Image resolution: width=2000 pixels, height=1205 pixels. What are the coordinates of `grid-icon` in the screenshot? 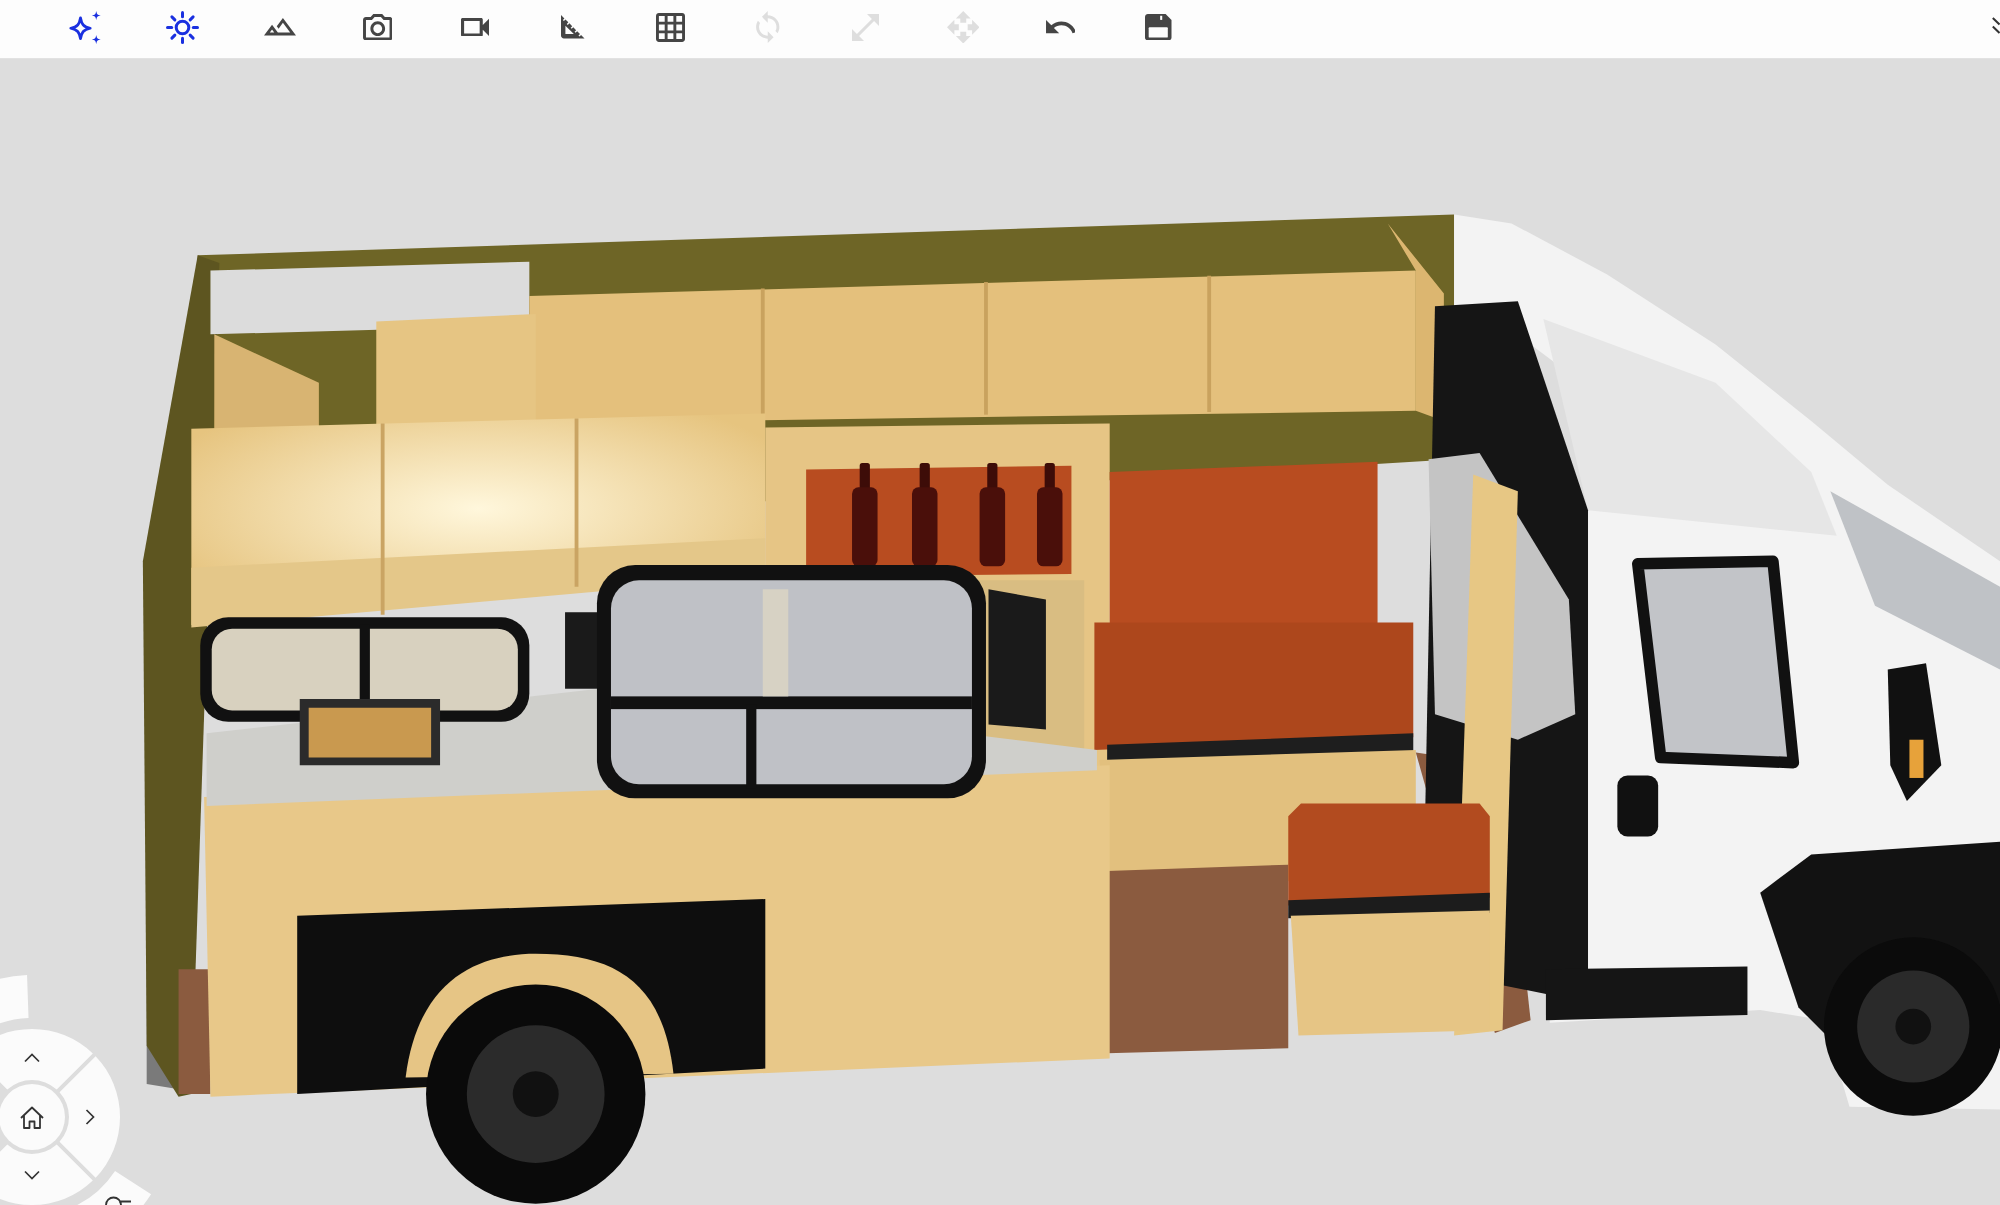 It's located at (670, 27).